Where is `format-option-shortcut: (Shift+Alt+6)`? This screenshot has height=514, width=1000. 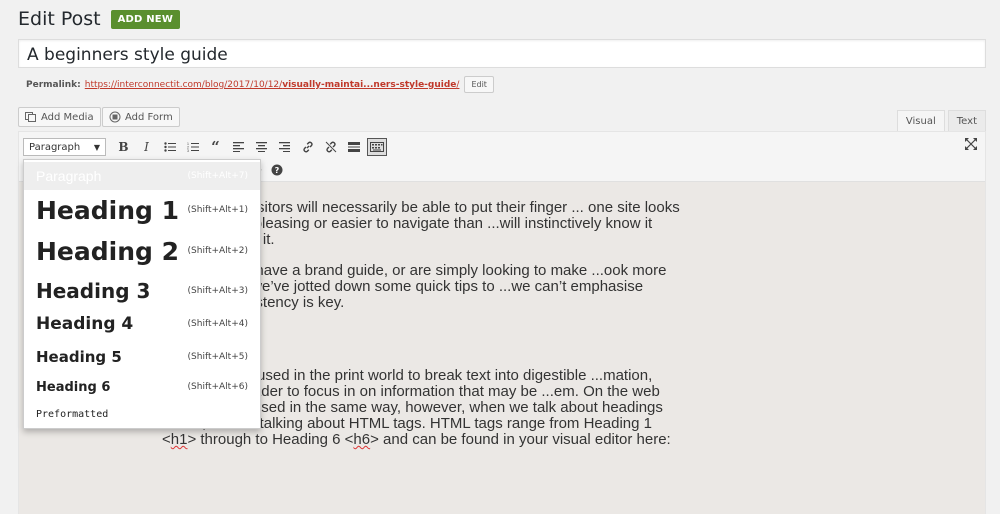
format-option-shortcut: (Shift+Alt+6) is located at coordinates (217, 387).